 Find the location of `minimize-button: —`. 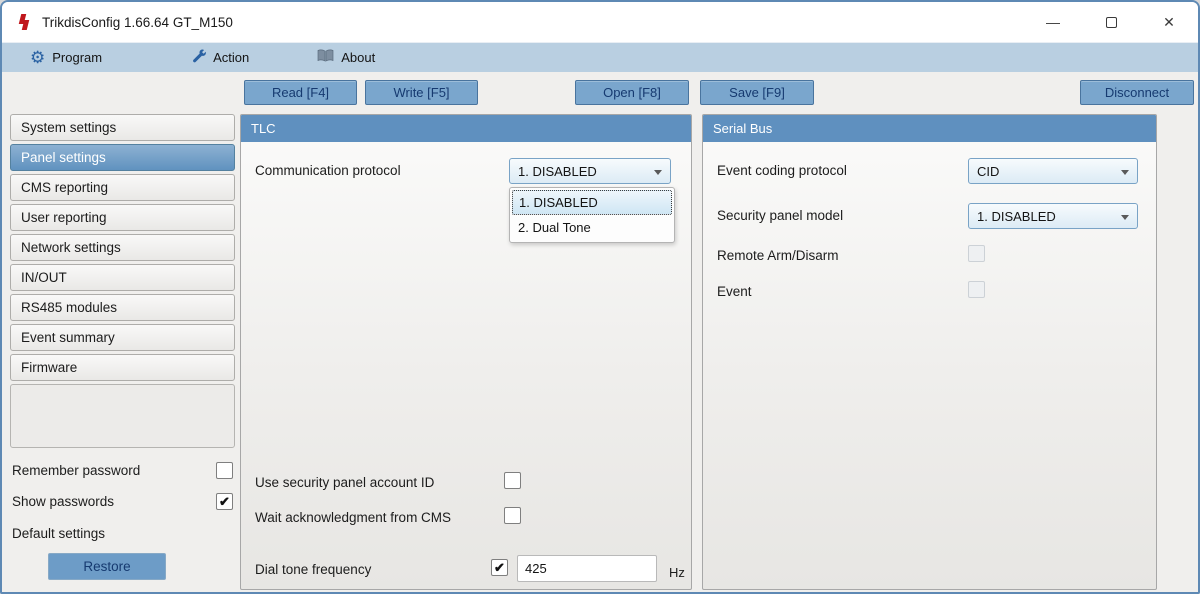

minimize-button: — is located at coordinates (1053, 22).